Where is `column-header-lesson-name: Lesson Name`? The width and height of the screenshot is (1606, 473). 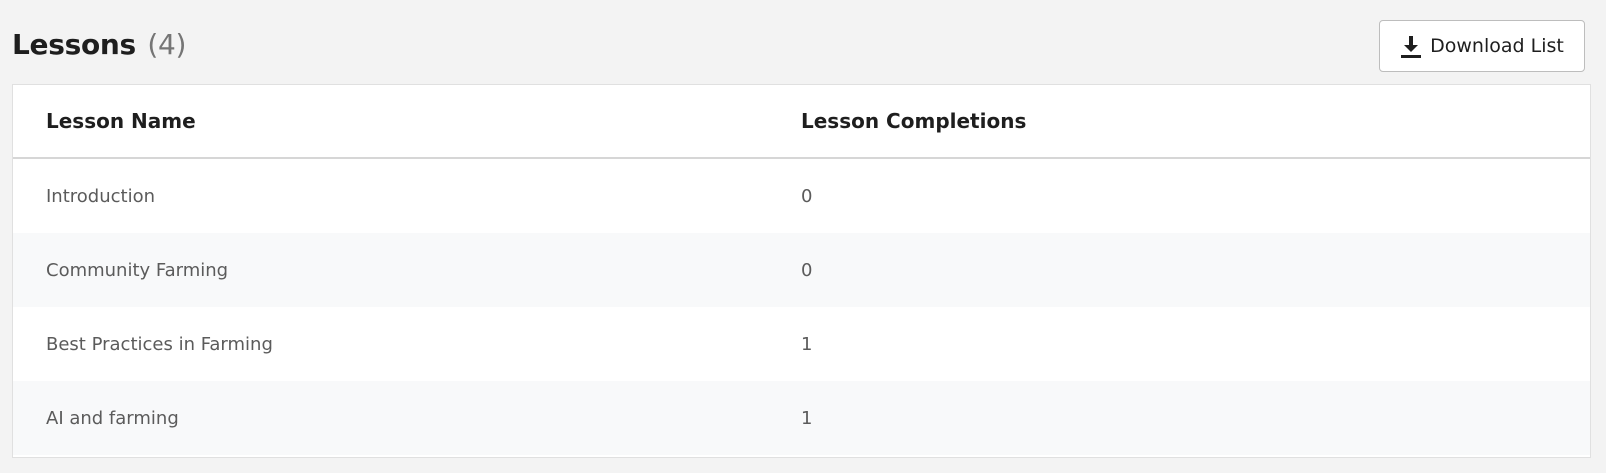
column-header-lesson-name: Lesson Name is located at coordinates (121, 121).